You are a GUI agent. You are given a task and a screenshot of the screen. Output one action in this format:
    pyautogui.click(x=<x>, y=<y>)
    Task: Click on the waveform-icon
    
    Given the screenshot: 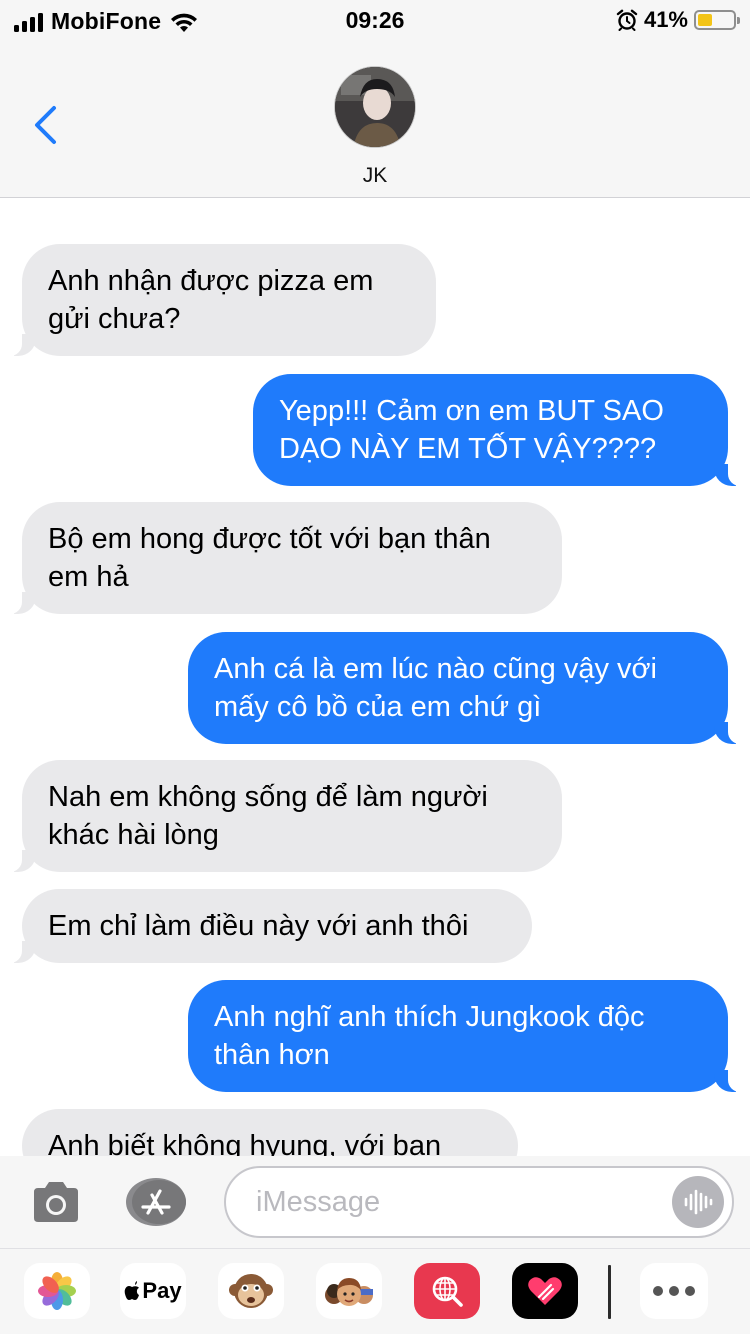 What is the action you would take?
    pyautogui.click(x=698, y=1202)
    